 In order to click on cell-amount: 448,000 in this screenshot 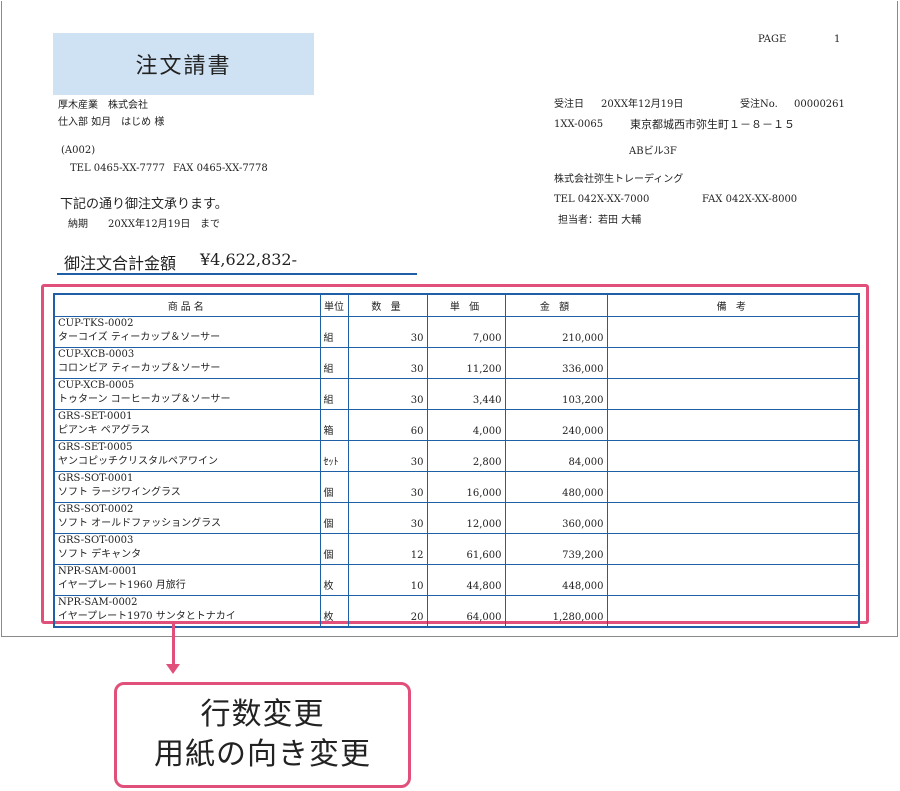, I will do `click(556, 579)`.